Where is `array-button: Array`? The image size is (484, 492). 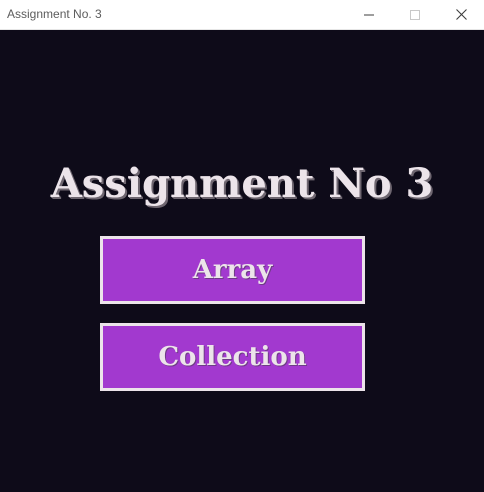 array-button: Array is located at coordinates (232, 270).